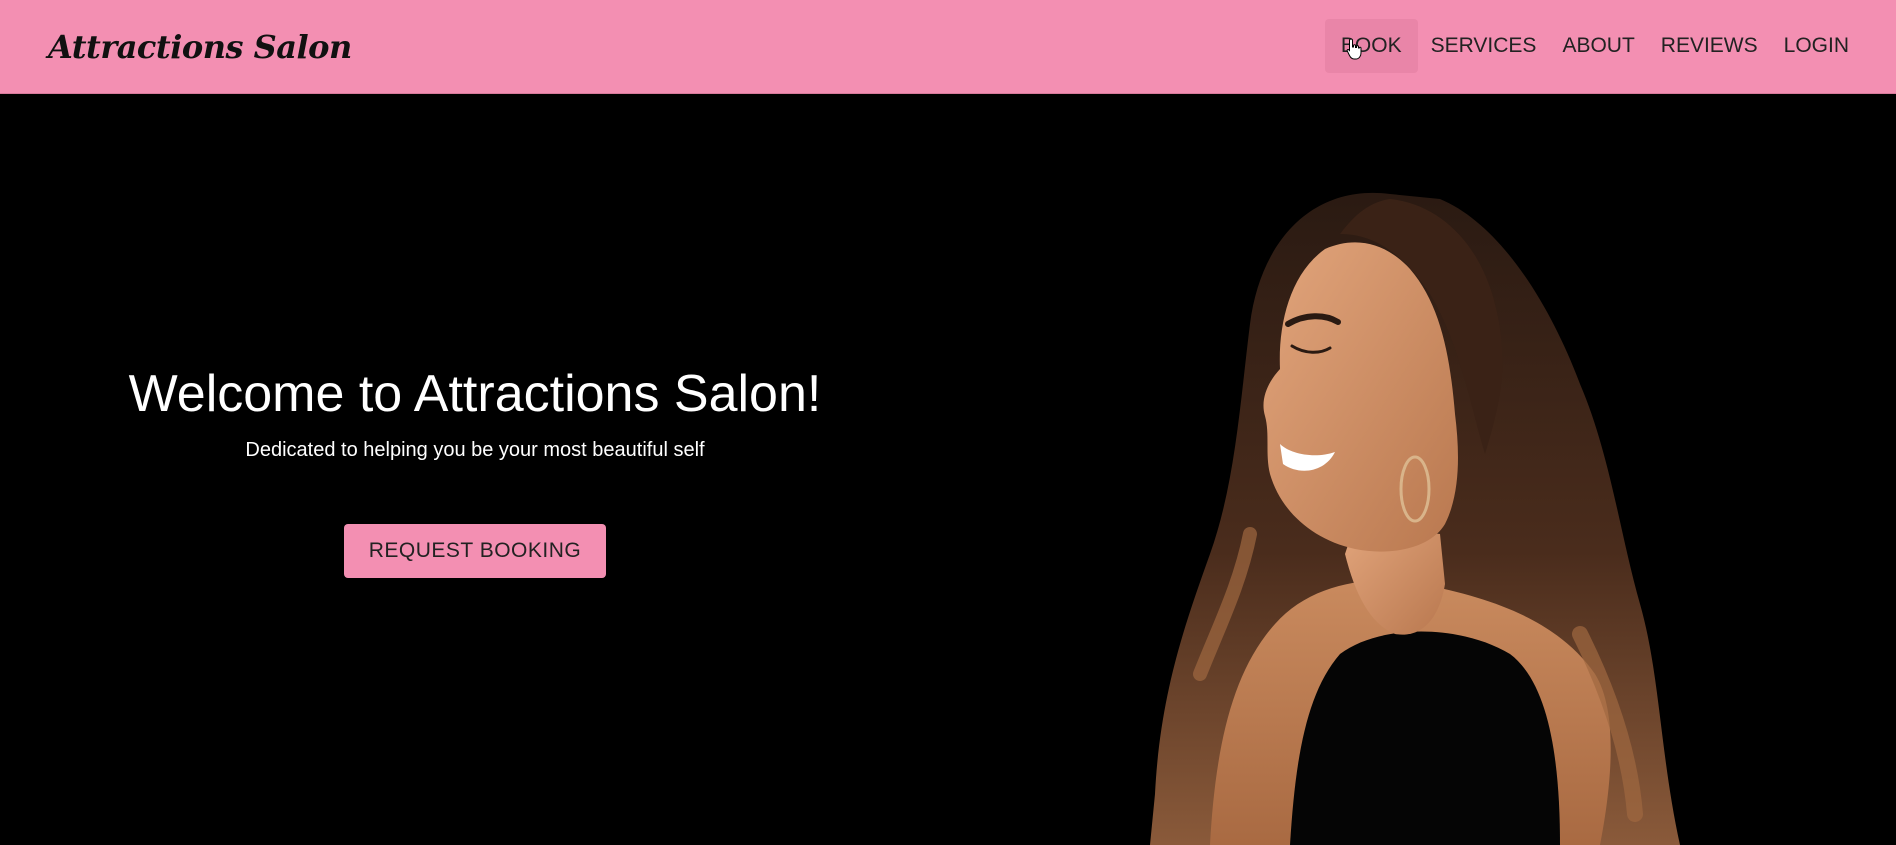 Image resolution: width=1896 pixels, height=845 pixels. What do you see at coordinates (1816, 46) in the screenshot?
I see `nav-login: LOGIN` at bounding box center [1816, 46].